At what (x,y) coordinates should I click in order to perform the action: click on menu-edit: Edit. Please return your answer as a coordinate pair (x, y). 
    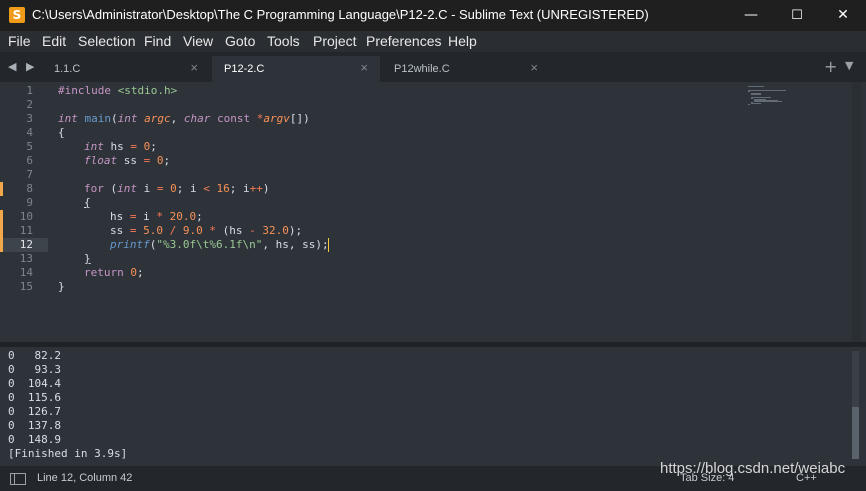
    Looking at the image, I should click on (54, 41).